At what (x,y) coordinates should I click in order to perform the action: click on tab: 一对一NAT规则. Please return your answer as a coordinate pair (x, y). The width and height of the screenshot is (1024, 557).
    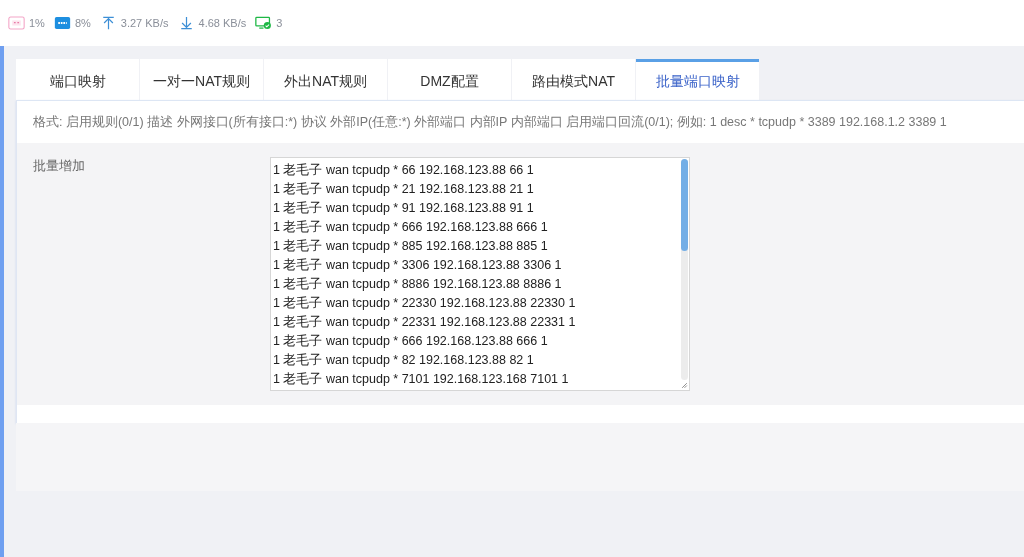
    Looking at the image, I should click on (201, 79).